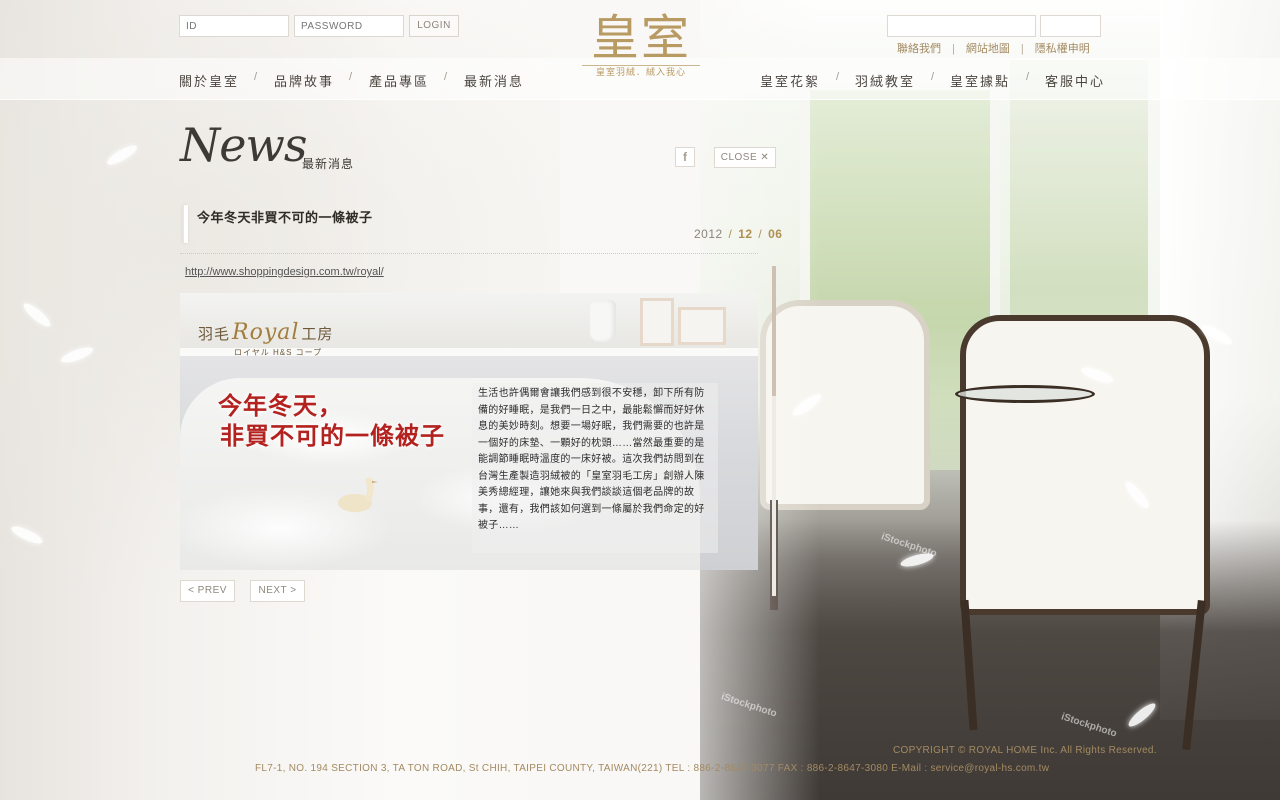 The height and width of the screenshot is (800, 1280). Describe the element at coordinates (775, 234) in the screenshot. I see `date-day: 06` at that location.